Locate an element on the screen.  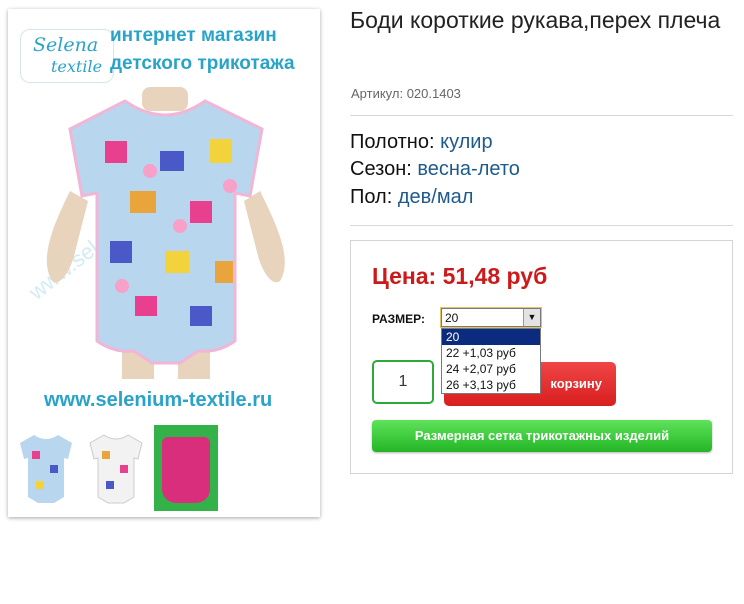
logo-text-line2: textile is located at coordinates (77, 66).